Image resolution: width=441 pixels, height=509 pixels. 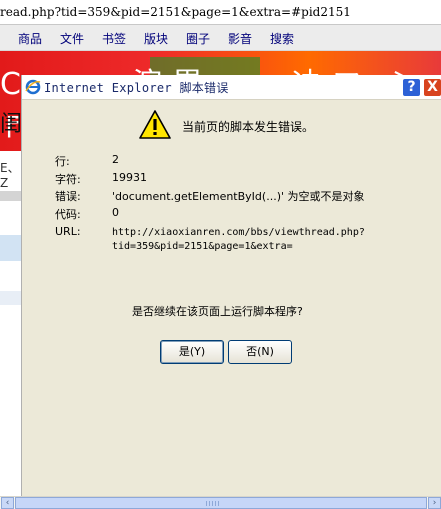 What do you see at coordinates (434, 503) in the screenshot?
I see `scroll-right-arrow-icon: ›` at bounding box center [434, 503].